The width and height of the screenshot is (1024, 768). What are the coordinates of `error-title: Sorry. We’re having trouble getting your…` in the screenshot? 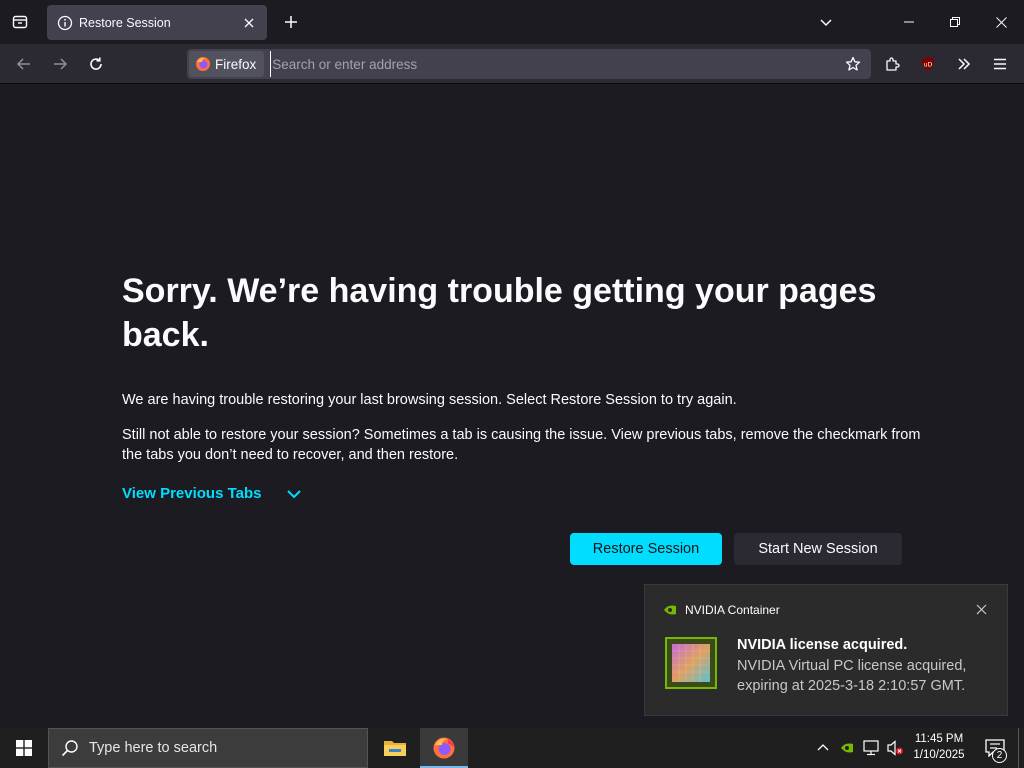 It's located at (499, 313).